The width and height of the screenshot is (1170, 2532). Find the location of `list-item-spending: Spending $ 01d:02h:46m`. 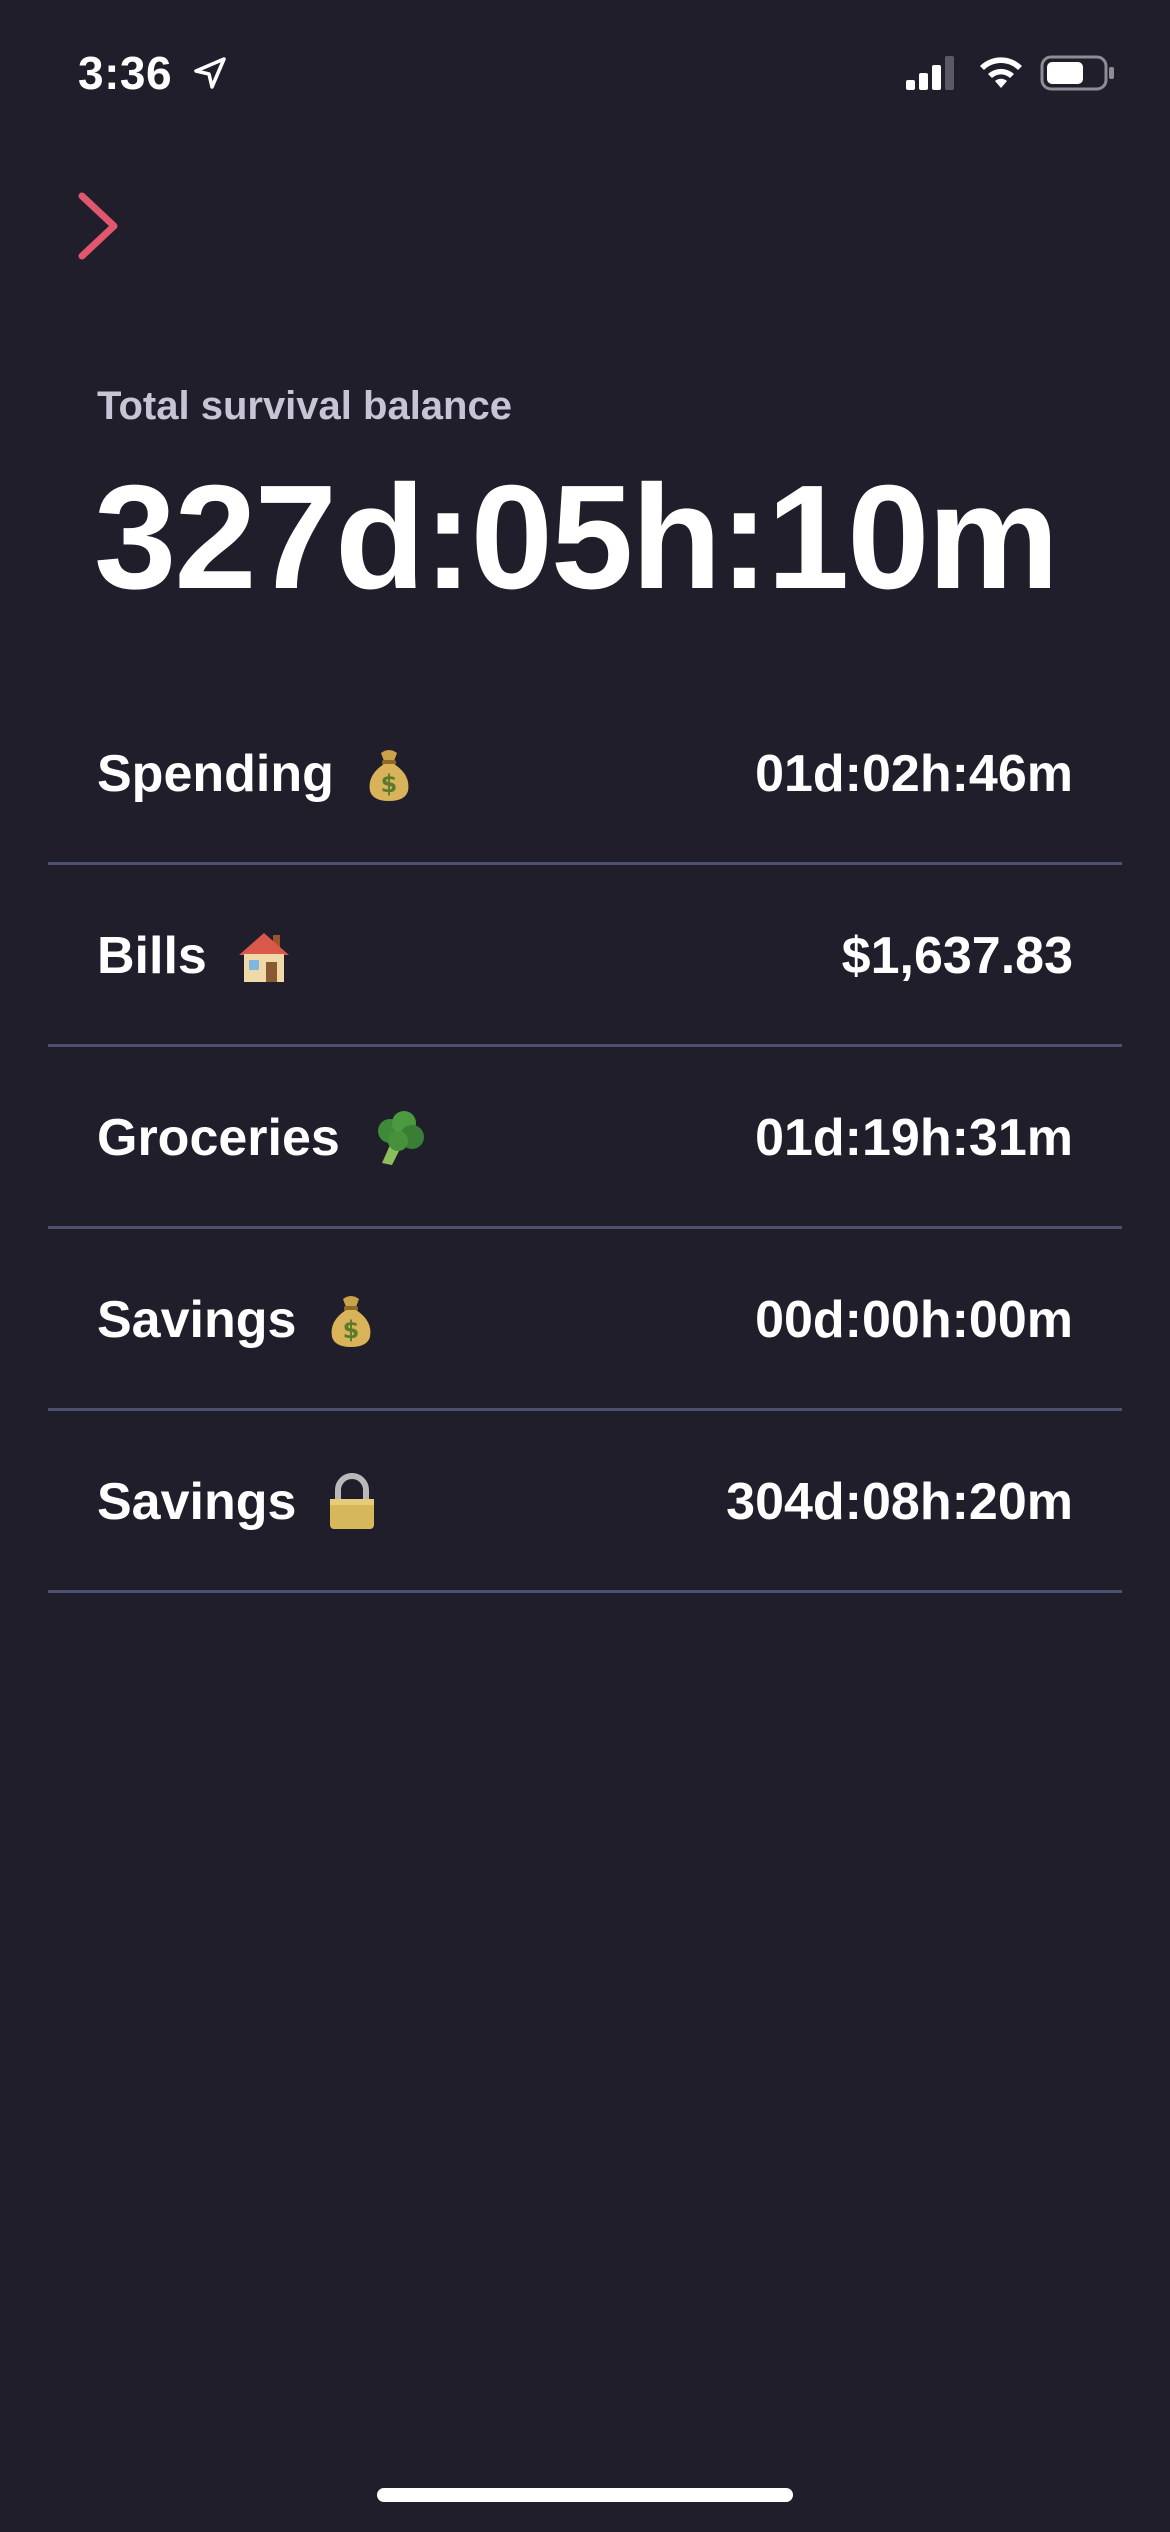

list-item-spending: Spending $ 01d:02h:46m is located at coordinates (585, 774).